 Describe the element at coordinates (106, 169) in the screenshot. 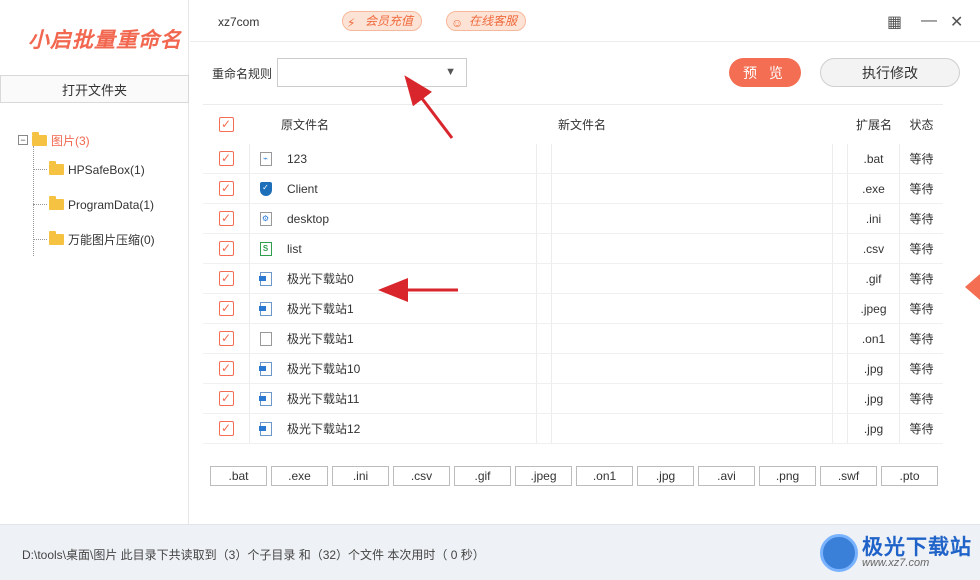

I see `tree-node-label: HPSafeBox(1)` at that location.